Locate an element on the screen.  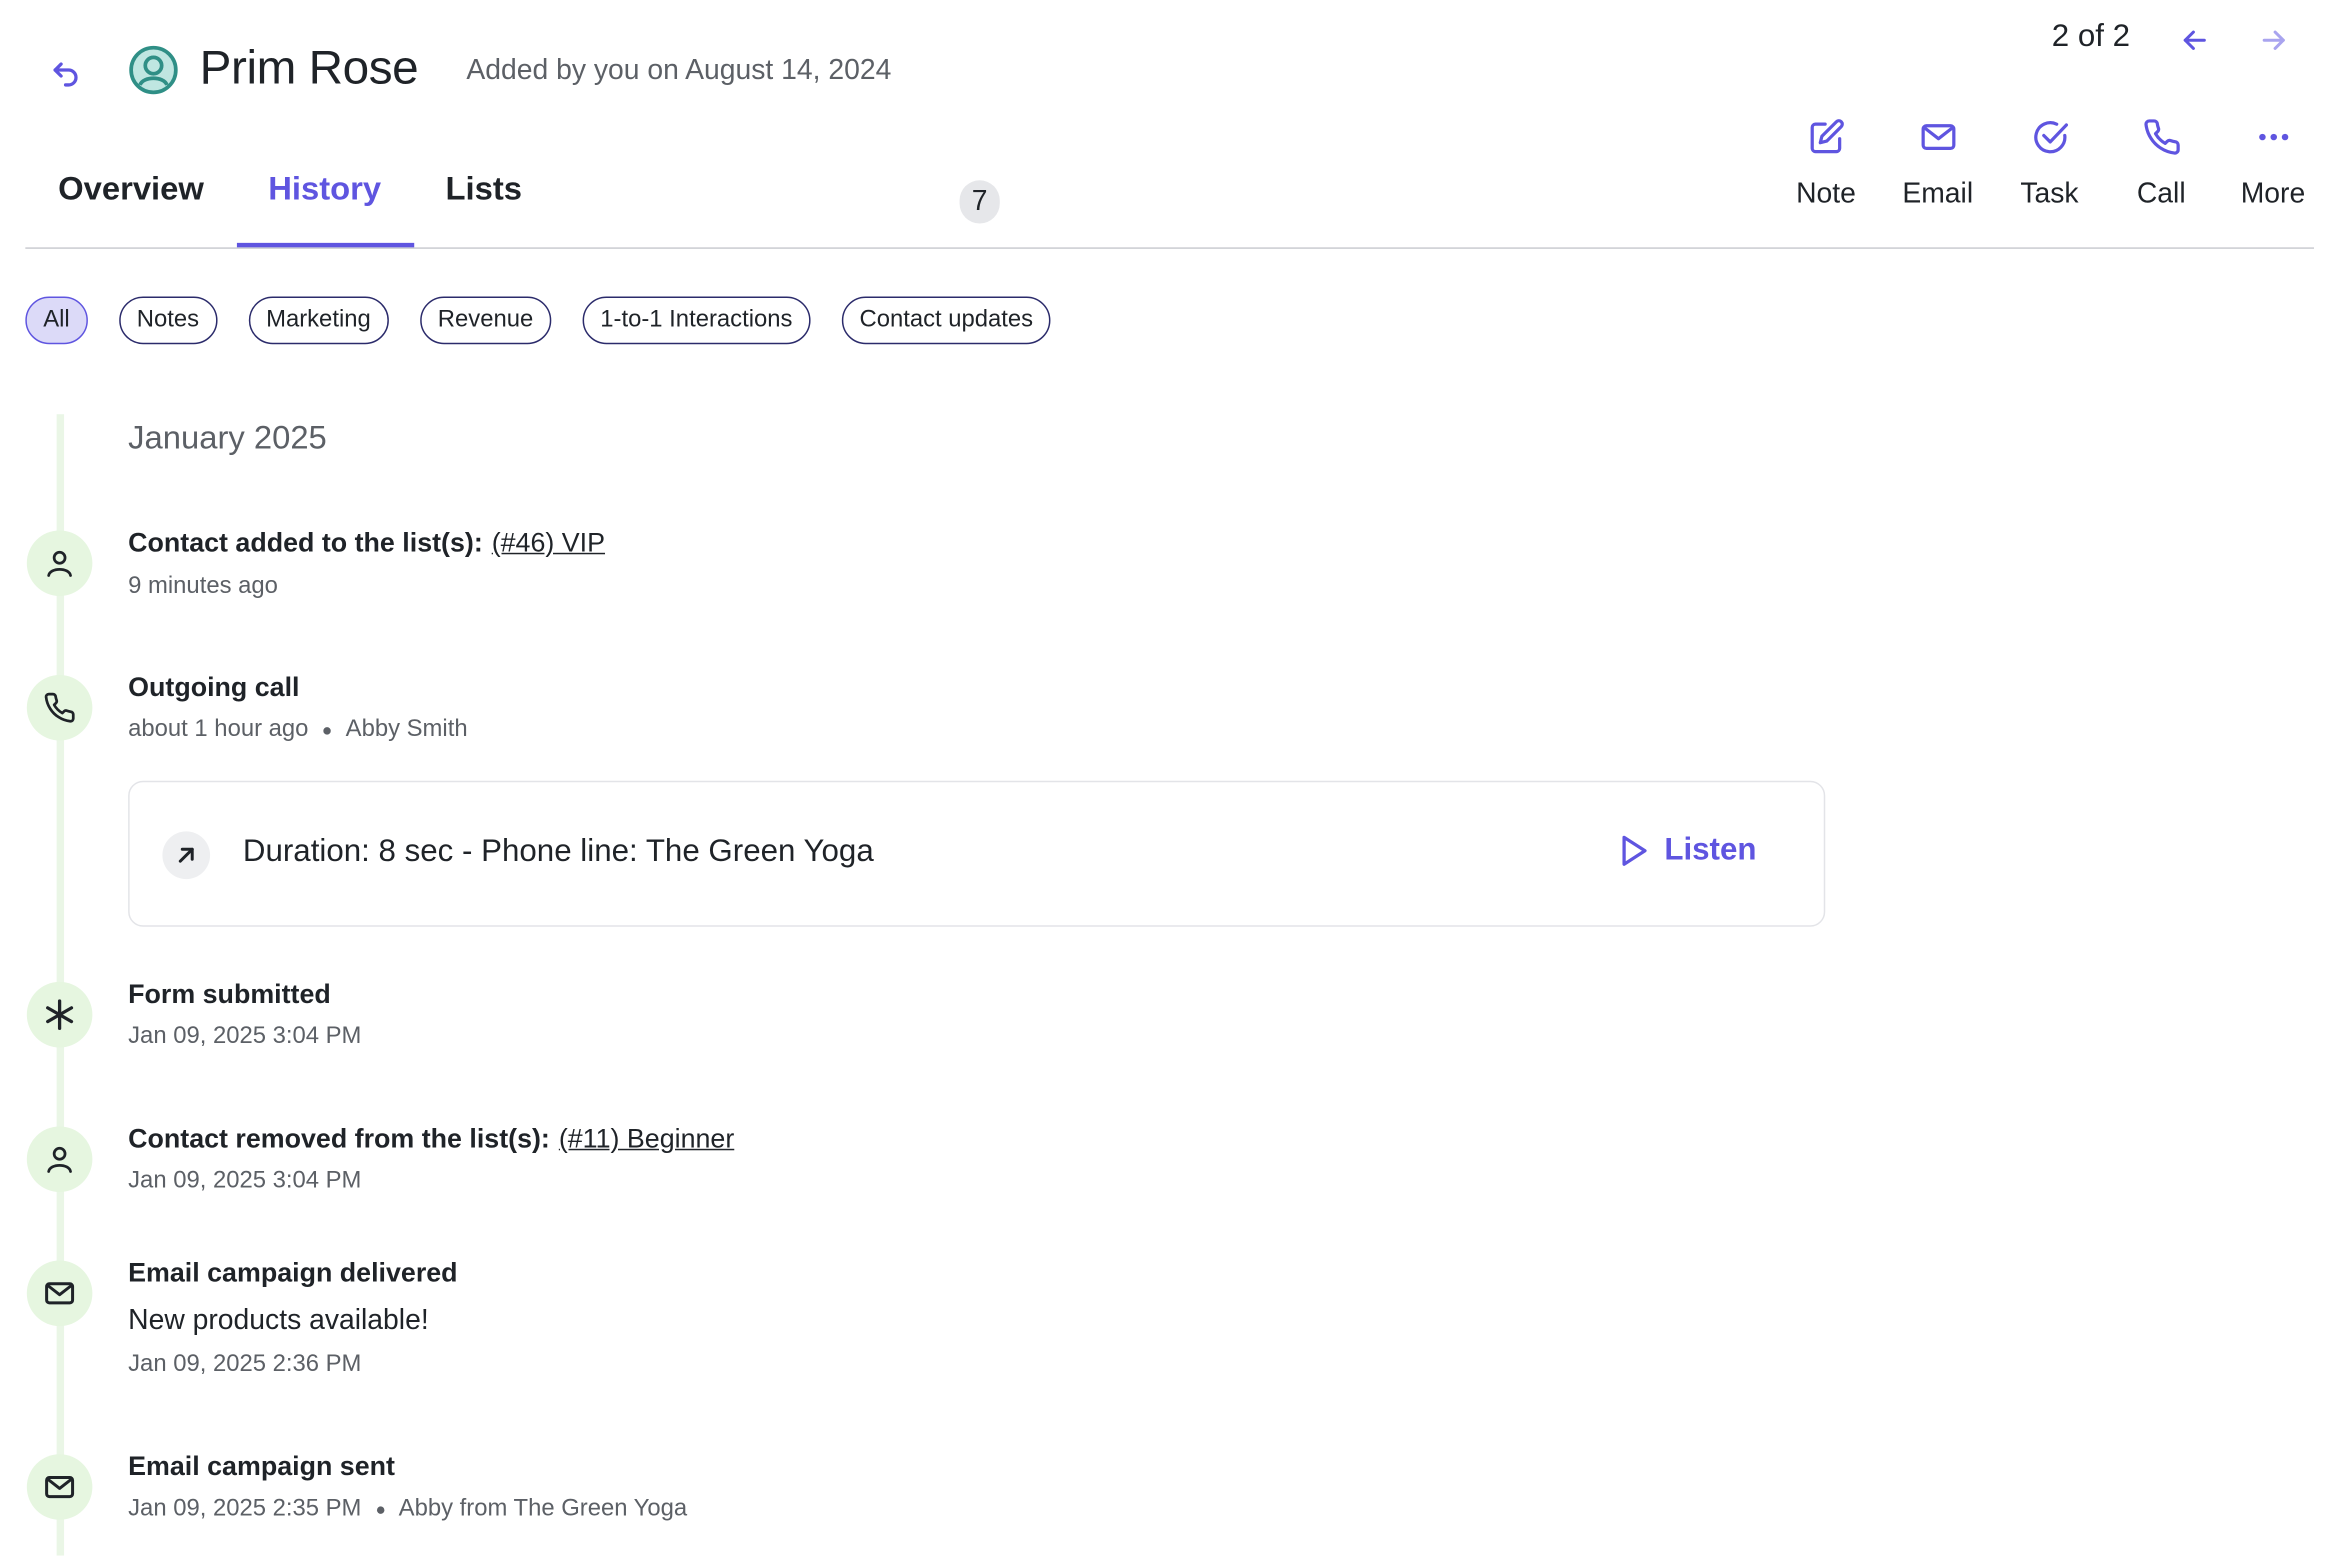
filter-contact-updates: Contact updates is located at coordinates (946, 320).